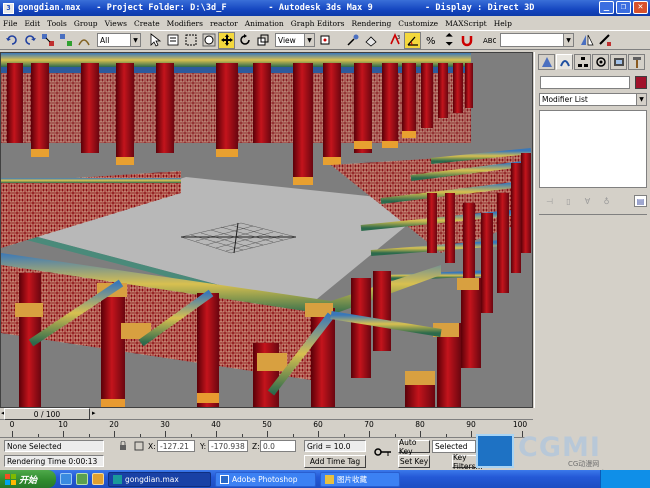 This screenshot has width=650, height=488. Describe the element at coordinates (267, 424) in the screenshot. I see `timeline-tick-label: 50` at that location.